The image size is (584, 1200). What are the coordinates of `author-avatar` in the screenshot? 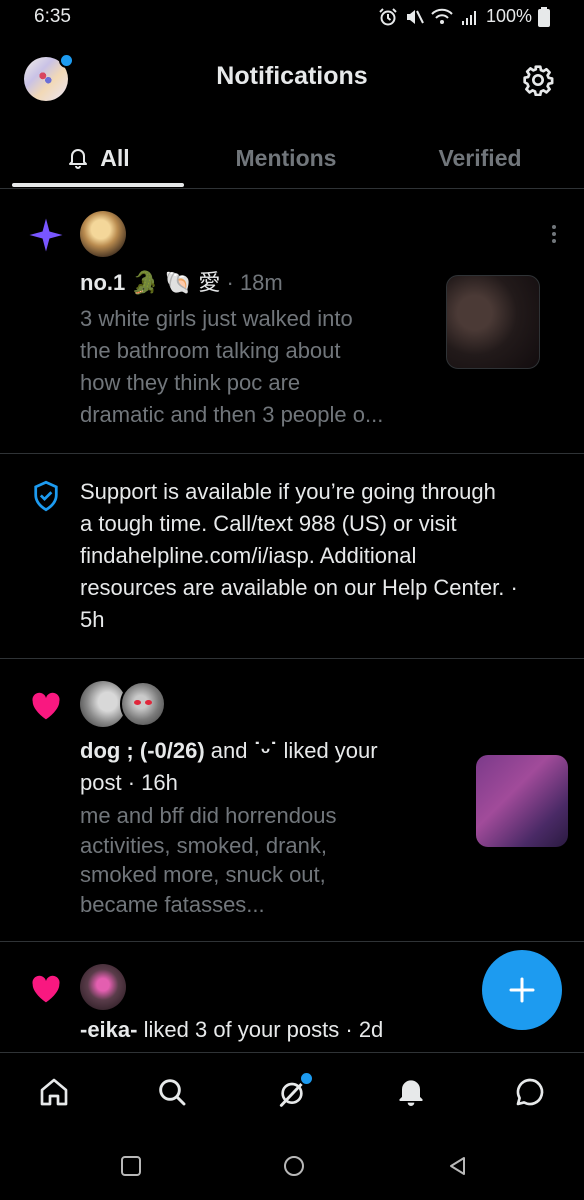 It's located at (103, 234).